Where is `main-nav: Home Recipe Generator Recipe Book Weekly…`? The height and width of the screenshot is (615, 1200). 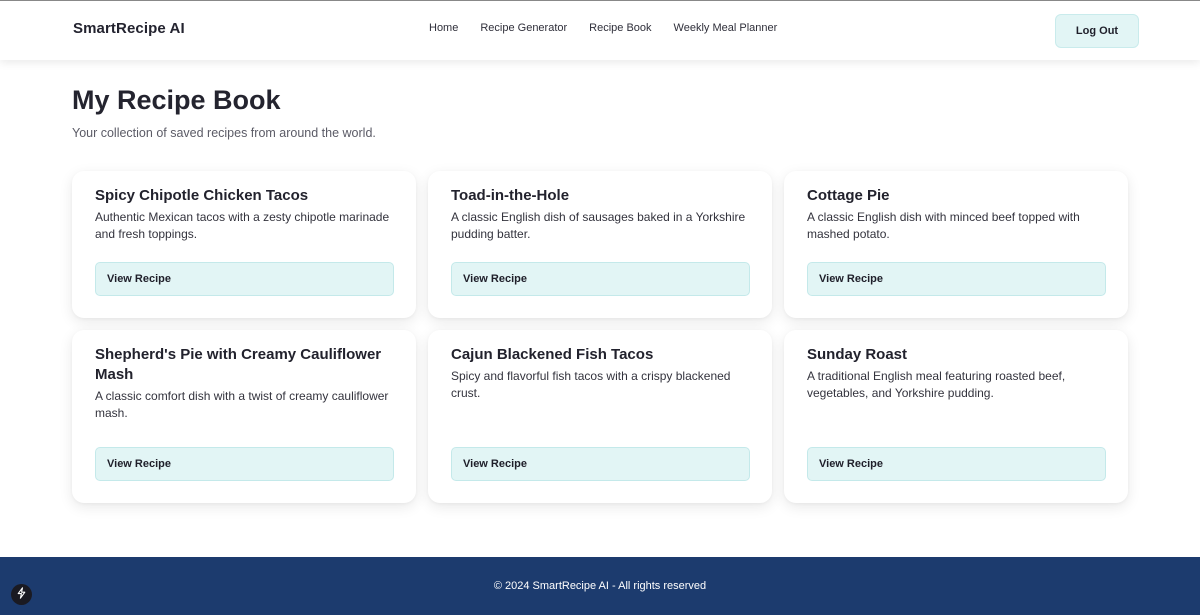
main-nav: Home Recipe Generator Recipe Book Weekly… is located at coordinates (614, 28).